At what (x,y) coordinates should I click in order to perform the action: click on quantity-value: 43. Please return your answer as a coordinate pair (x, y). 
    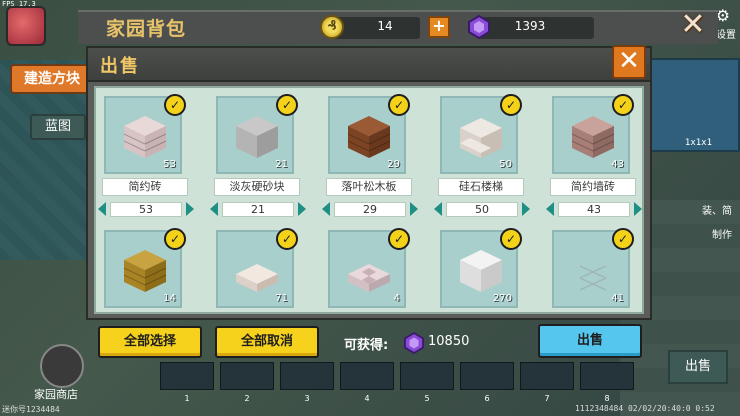
    Looking at the image, I should click on (594, 209).